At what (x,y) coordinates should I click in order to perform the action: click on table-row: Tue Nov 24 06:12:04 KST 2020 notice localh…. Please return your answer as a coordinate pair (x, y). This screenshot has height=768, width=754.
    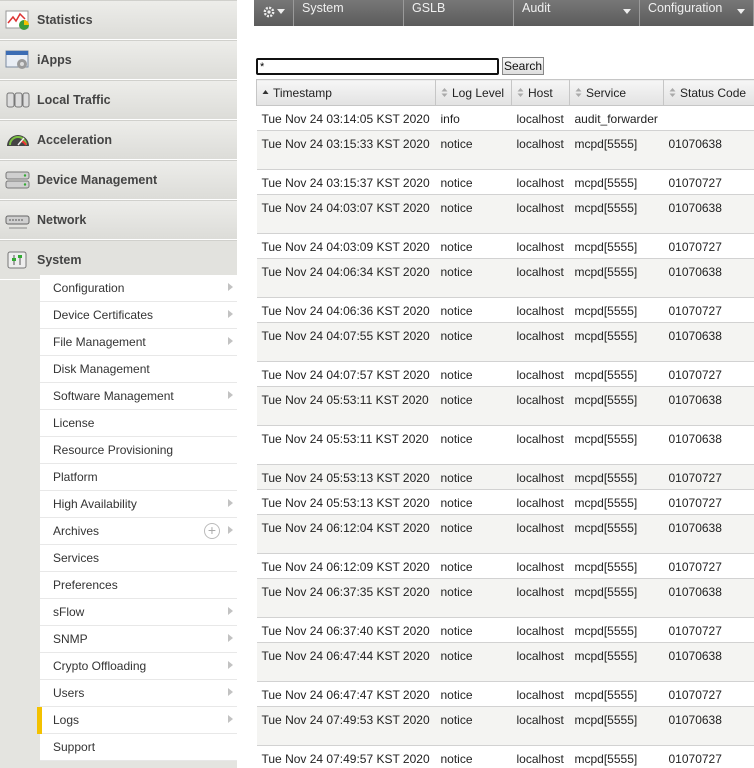
    Looking at the image, I should click on (505, 534).